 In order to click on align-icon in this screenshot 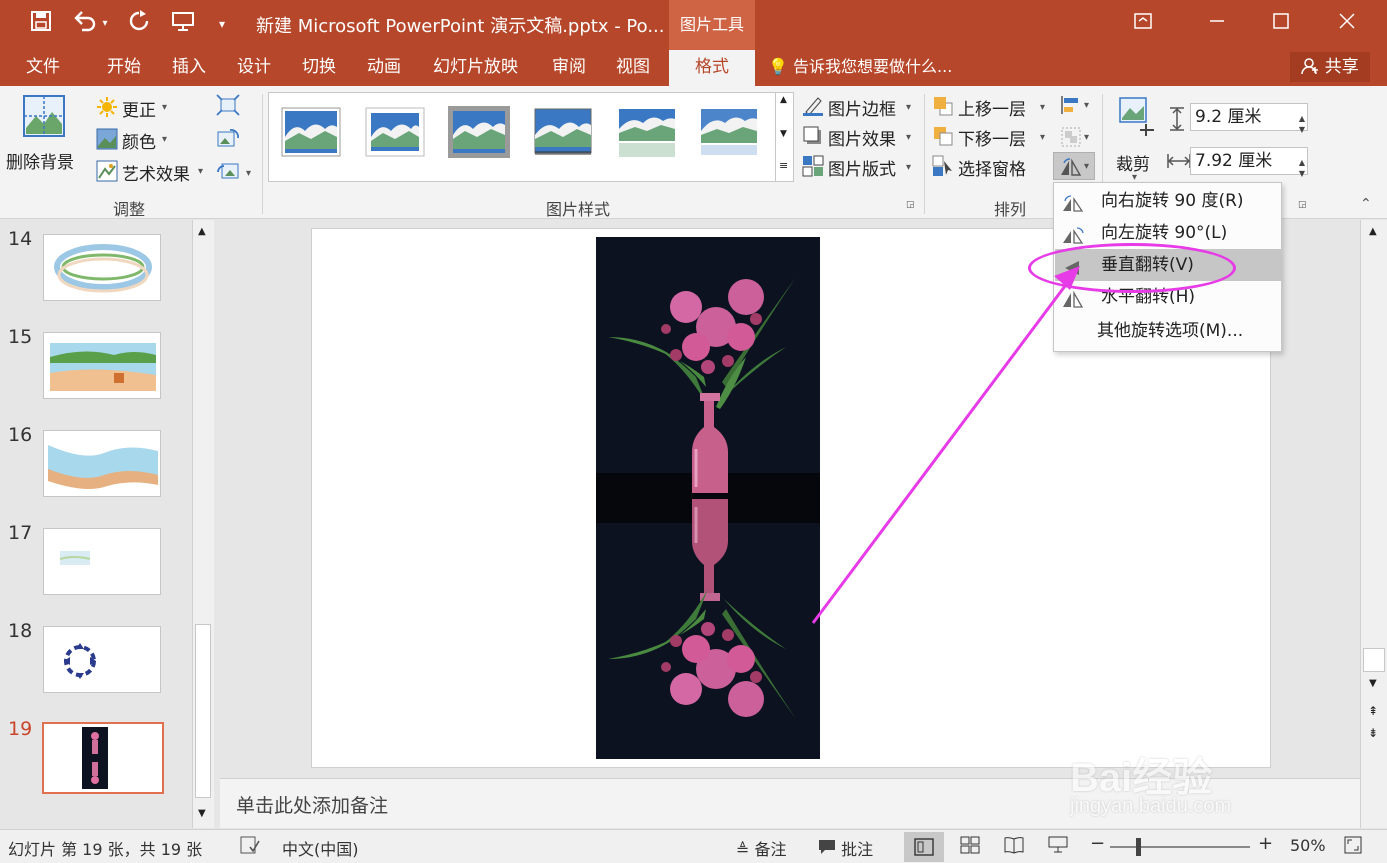, I will do `click(1071, 104)`.